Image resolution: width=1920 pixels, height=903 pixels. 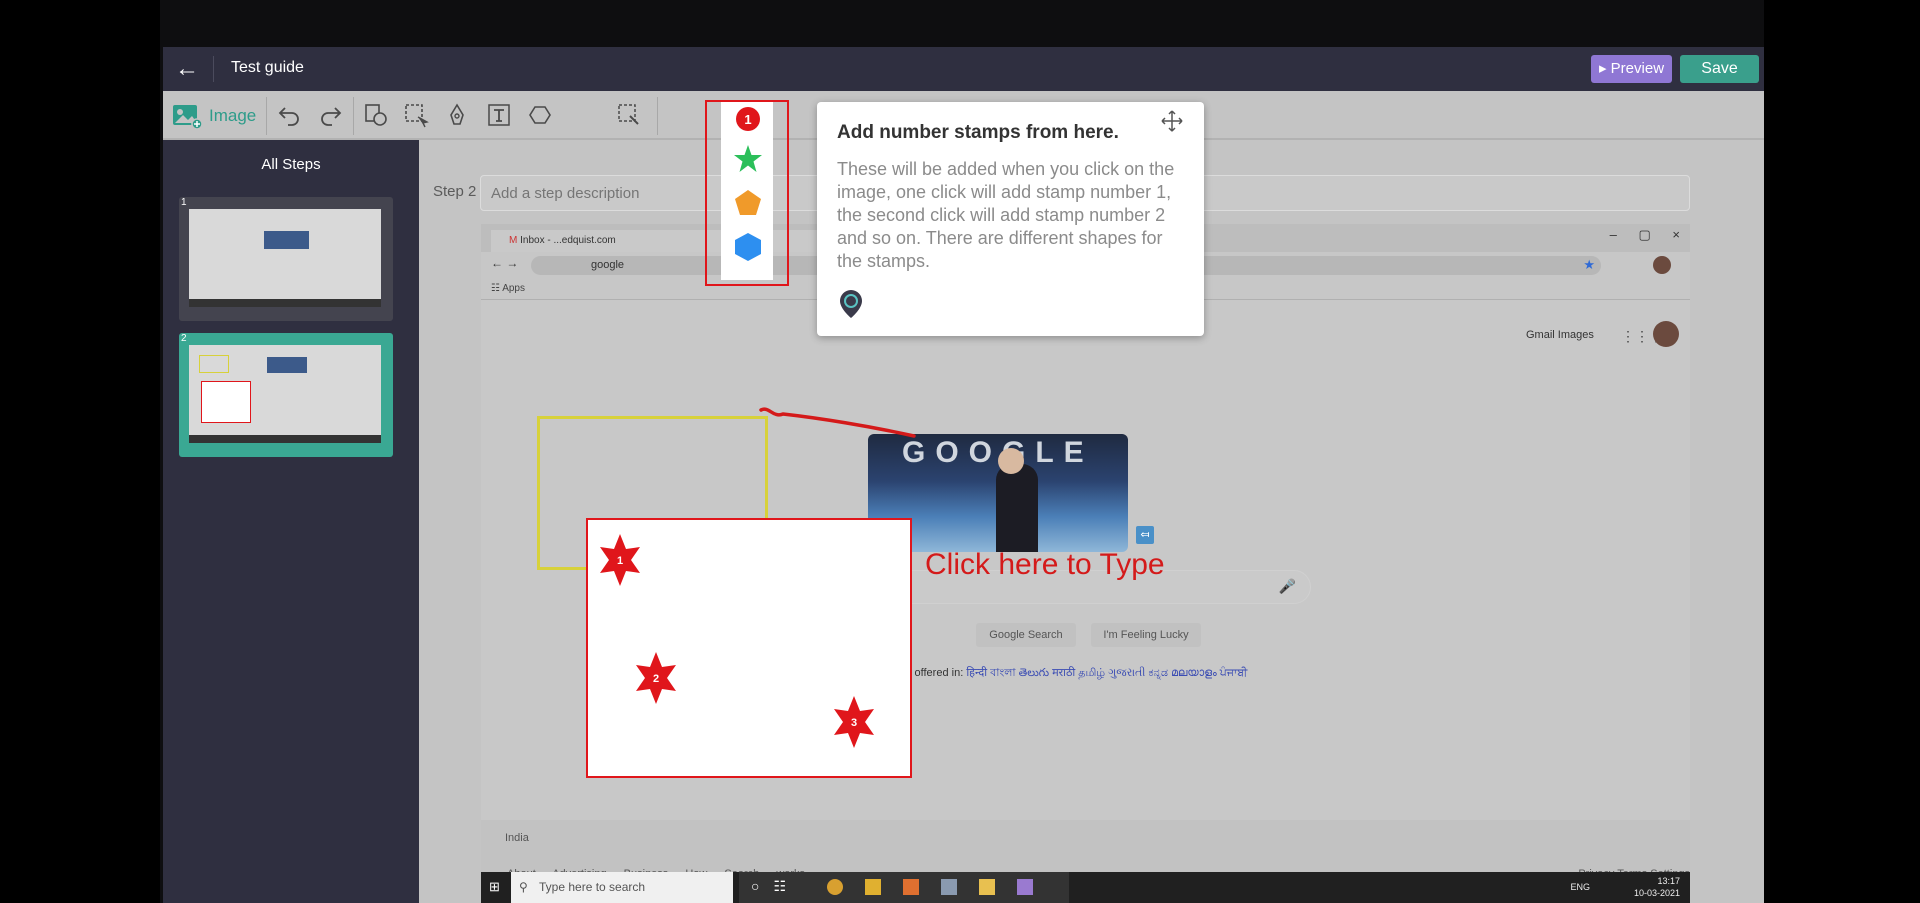 What do you see at coordinates (1026, 635) in the screenshot?
I see `google-search-button: Google Search` at bounding box center [1026, 635].